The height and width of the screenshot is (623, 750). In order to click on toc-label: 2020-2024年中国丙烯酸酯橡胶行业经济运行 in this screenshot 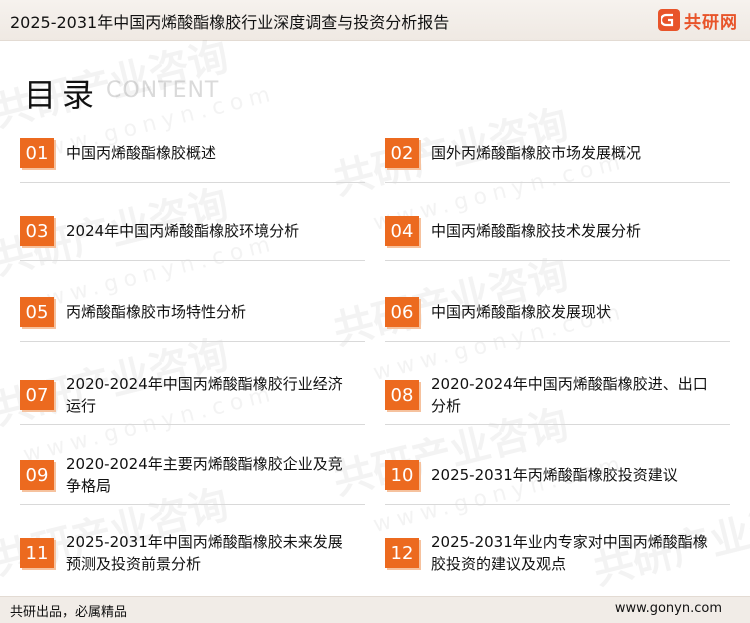, I will do `click(204, 395)`.